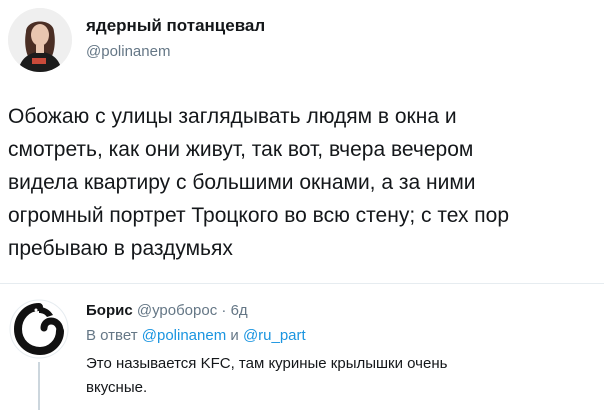 The image size is (604, 411). I want to click on mention-link: @polinanem, so click(184, 335).